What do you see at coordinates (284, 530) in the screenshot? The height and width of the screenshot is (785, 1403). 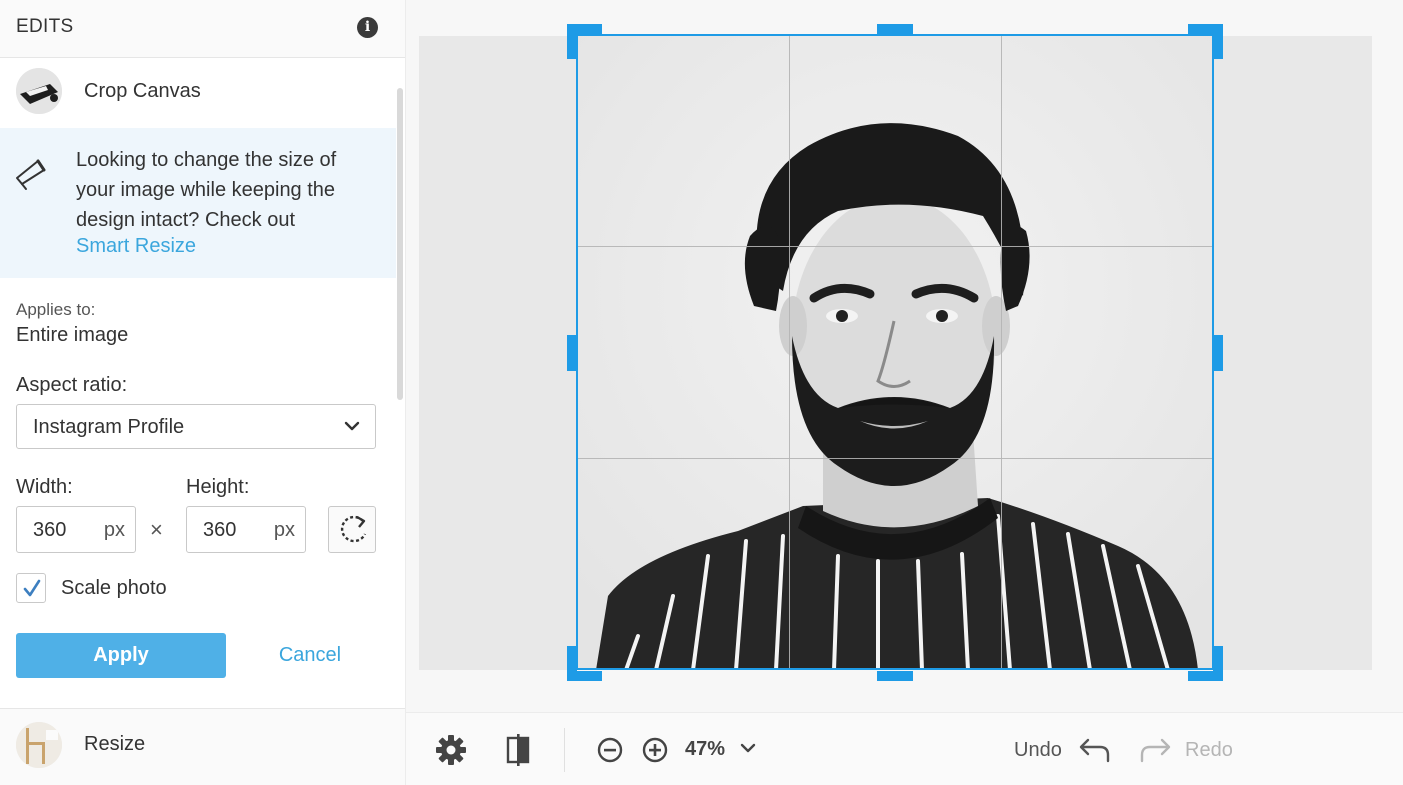 I see `height-unit: px` at bounding box center [284, 530].